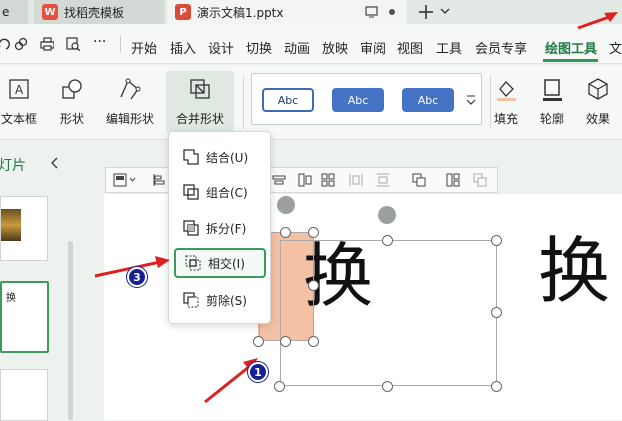  What do you see at coordinates (287, 12) in the screenshot?
I see `tab-presentation: P 演示文稿1.pptx` at bounding box center [287, 12].